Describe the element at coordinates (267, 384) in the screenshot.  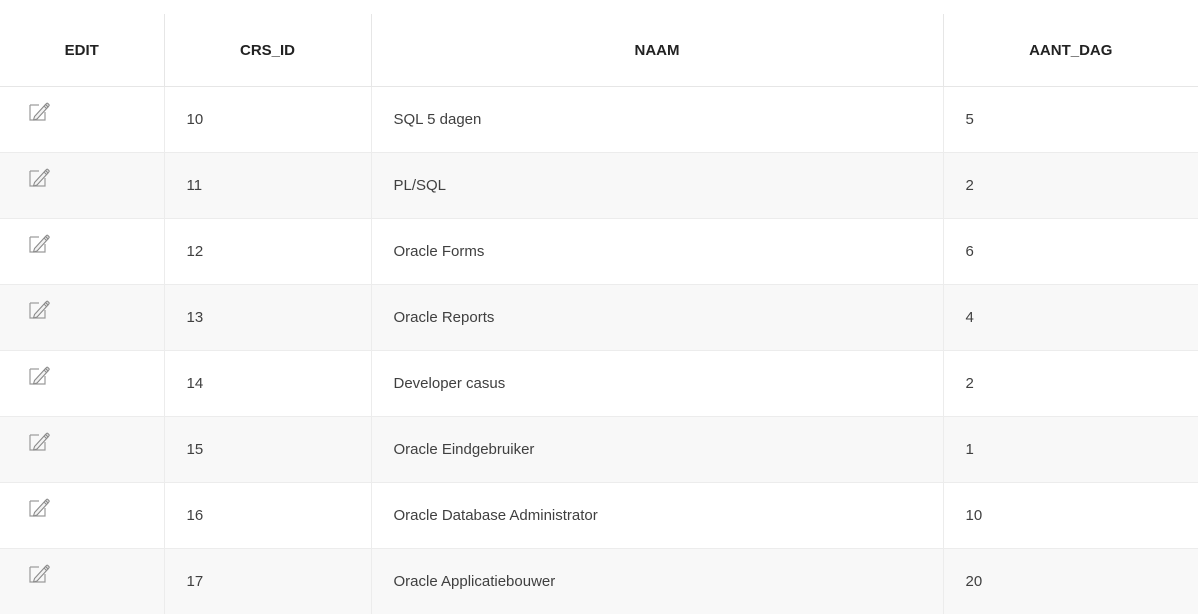
I see `crs-id-cell: 14` at that location.